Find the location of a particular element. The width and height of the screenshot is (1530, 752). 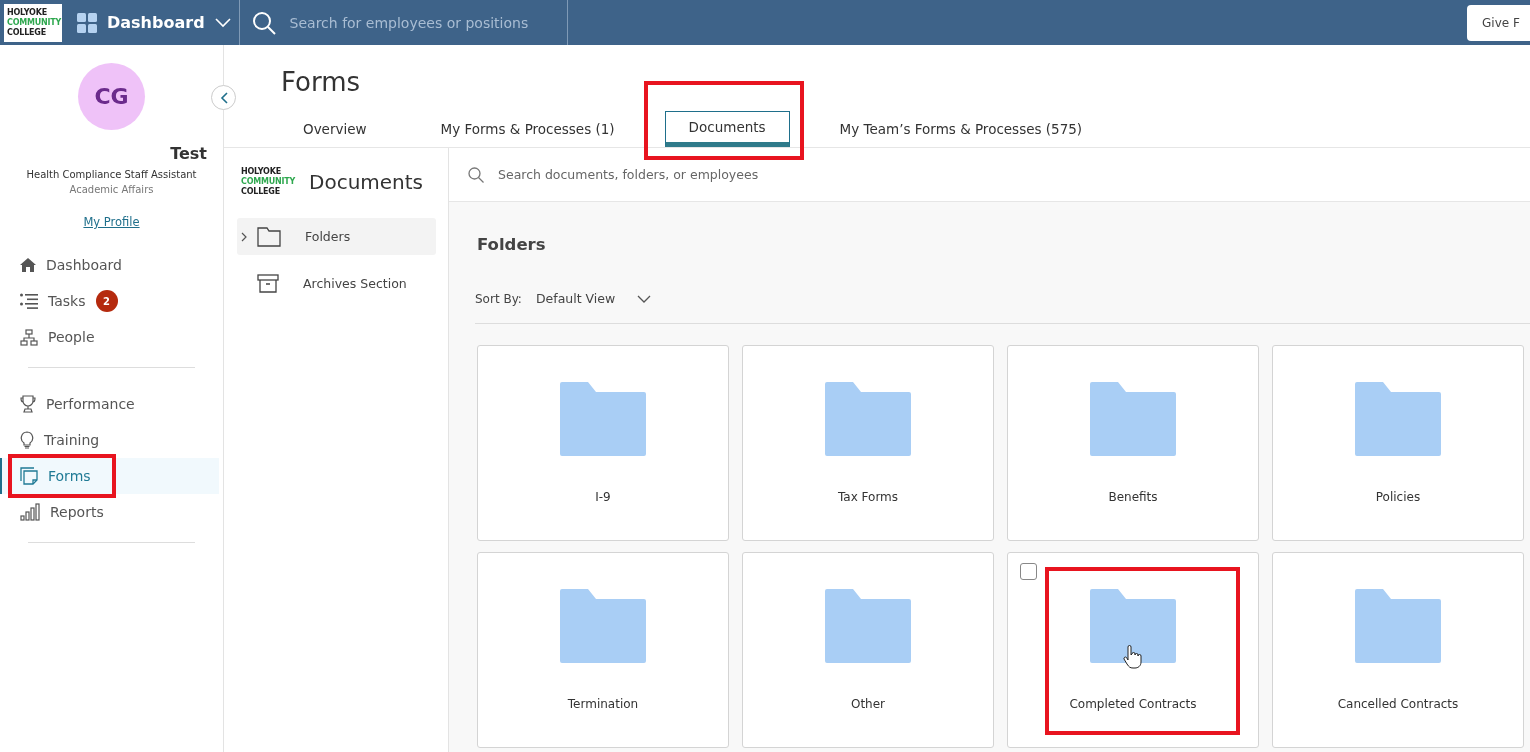

checkbox is located at coordinates (1028, 571).